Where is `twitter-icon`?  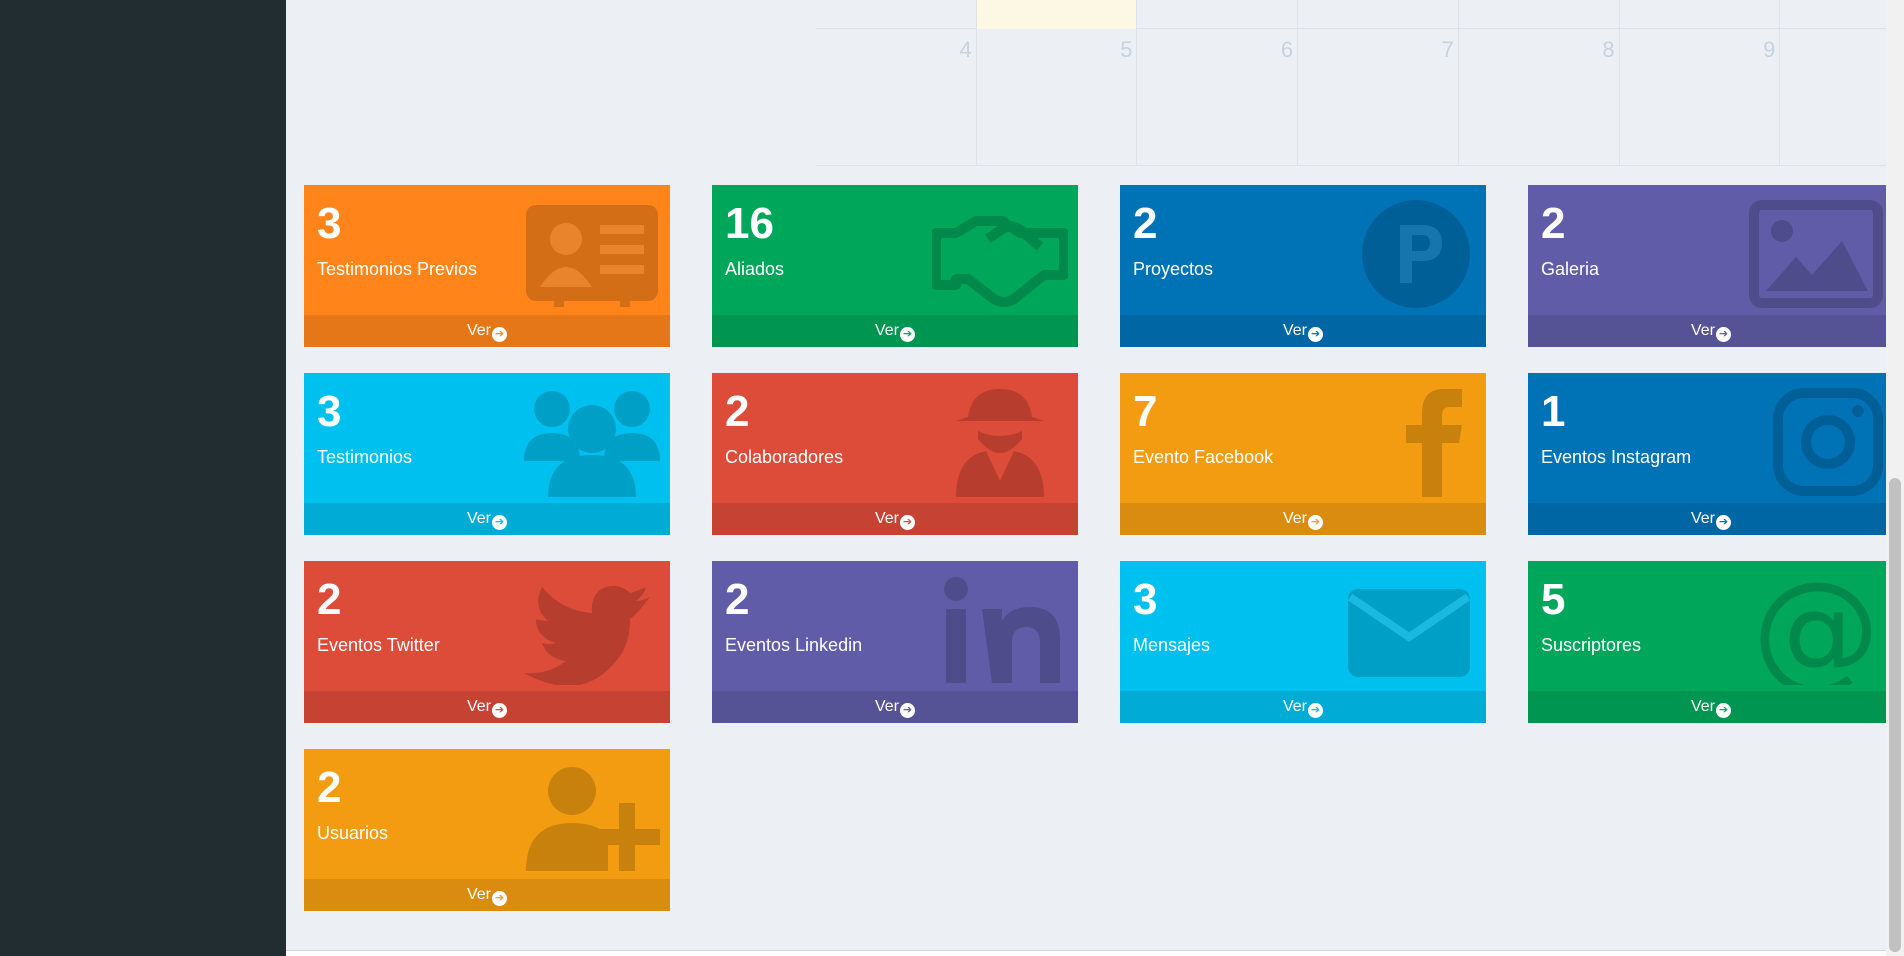 twitter-icon is located at coordinates (592, 631).